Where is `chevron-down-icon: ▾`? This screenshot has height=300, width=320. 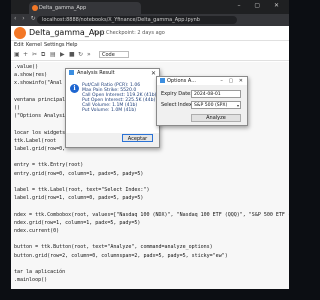
chevron-down-icon: ▾ is located at coordinates (238, 105).